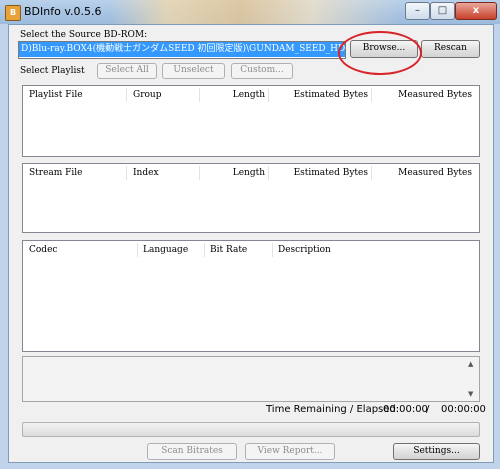 This screenshot has height=469, width=500. Describe the element at coordinates (228, 250) in the screenshot. I see `col-bit-rate: Bit Rate` at that location.